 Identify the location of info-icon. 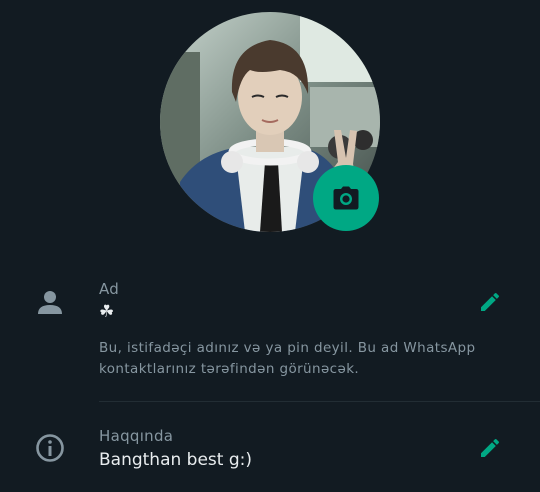
(50, 448).